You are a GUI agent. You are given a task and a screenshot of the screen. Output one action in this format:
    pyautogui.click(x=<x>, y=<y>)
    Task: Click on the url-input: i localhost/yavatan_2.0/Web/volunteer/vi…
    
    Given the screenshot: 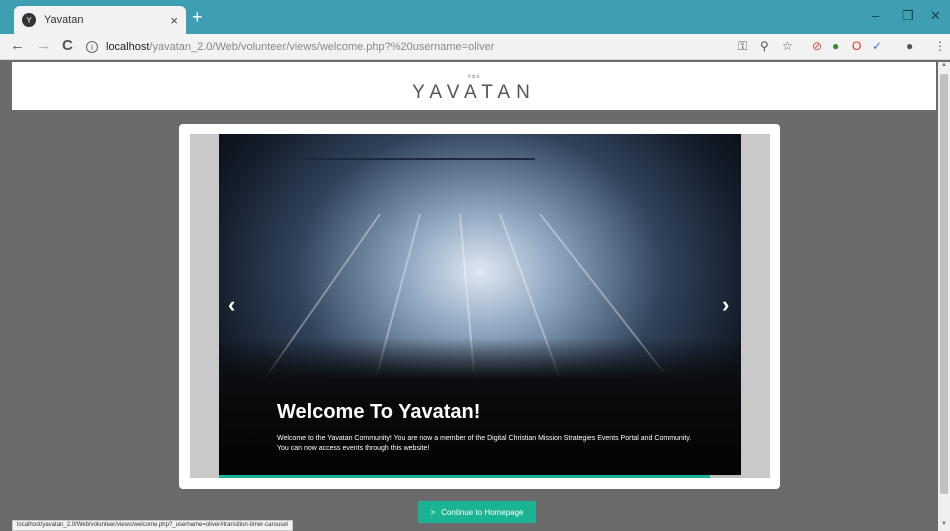 What is the action you would take?
    pyautogui.click(x=446, y=47)
    